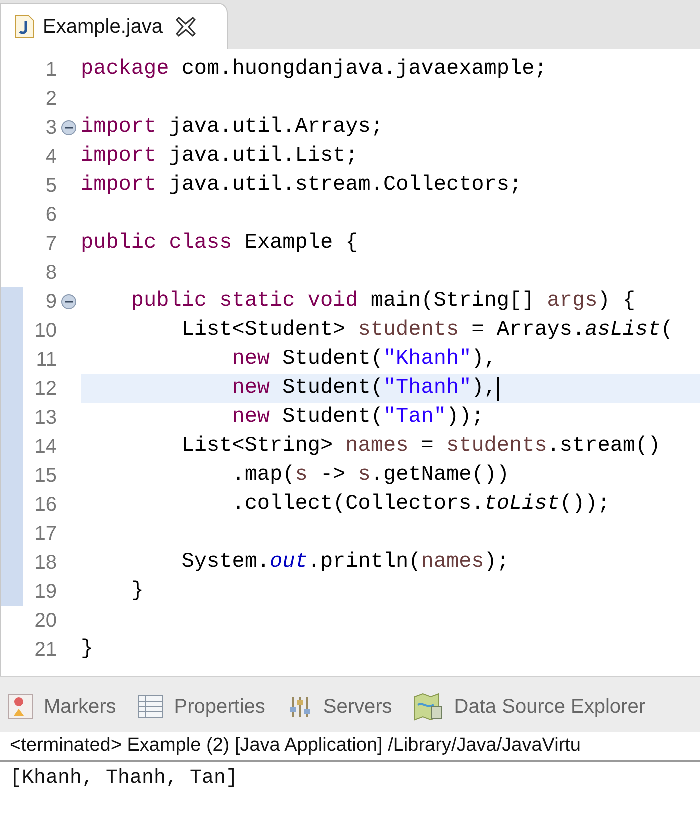  What do you see at coordinates (339, 707) in the screenshot?
I see `panel-tab: Servers` at bounding box center [339, 707].